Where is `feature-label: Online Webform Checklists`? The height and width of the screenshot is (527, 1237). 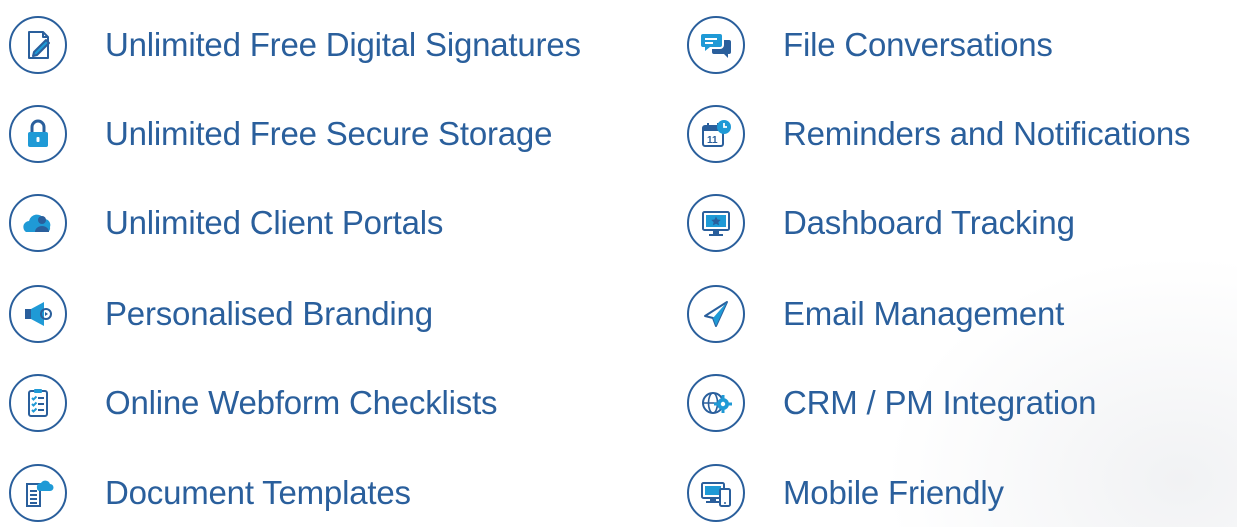 feature-label: Online Webform Checklists is located at coordinates (301, 402).